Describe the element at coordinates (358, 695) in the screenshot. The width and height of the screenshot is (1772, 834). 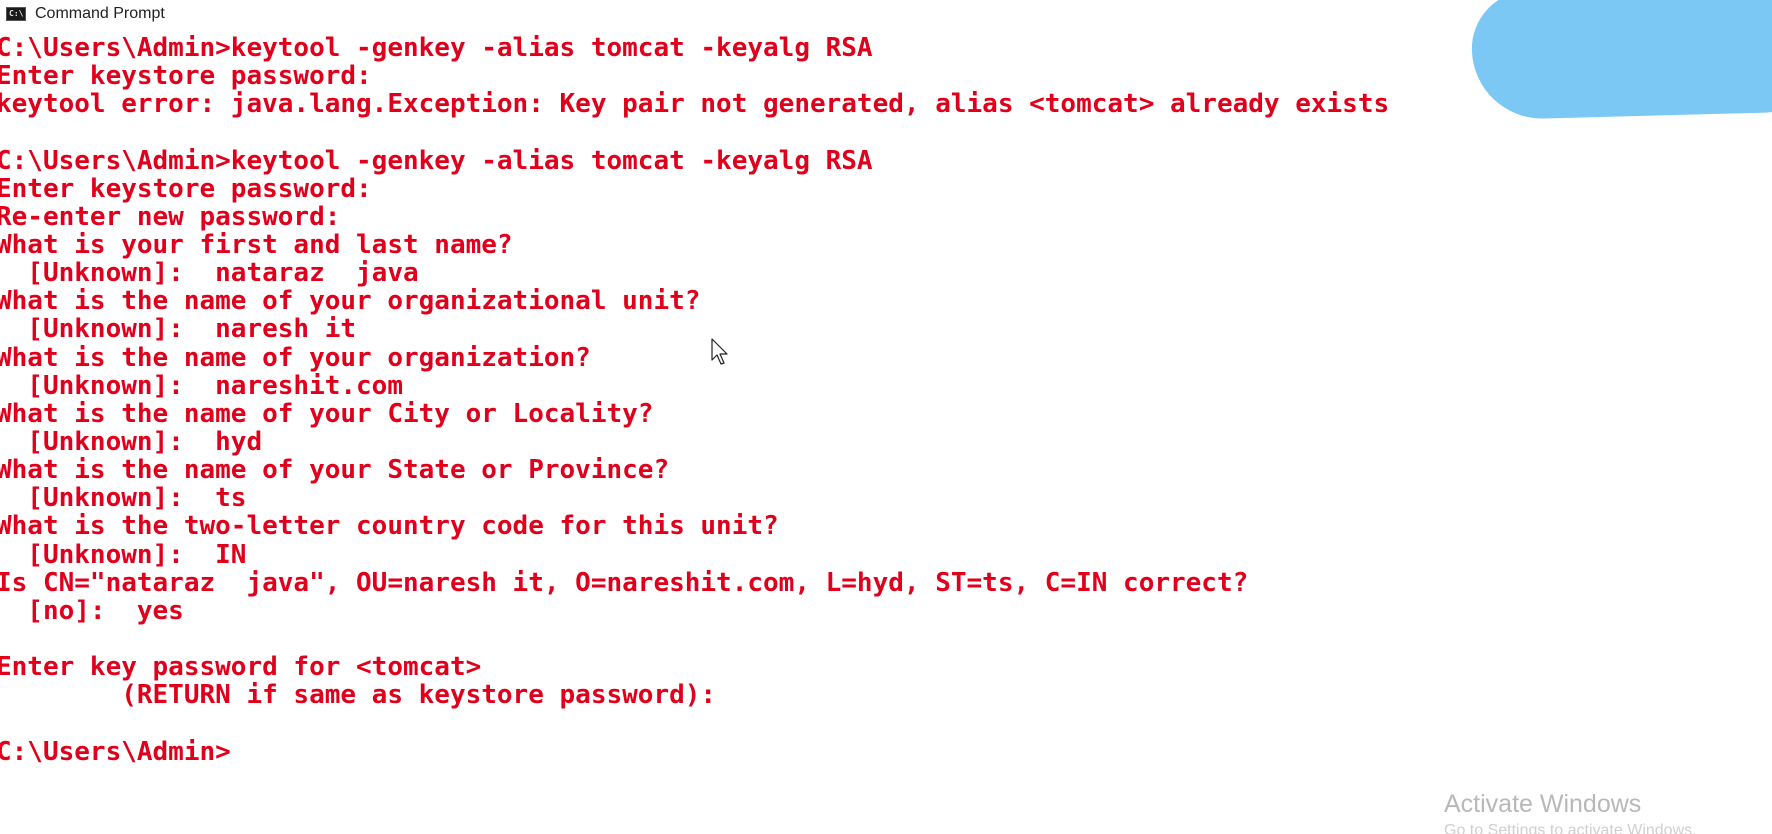
I see `console-line: (RETURN if same as keystore password):` at that location.